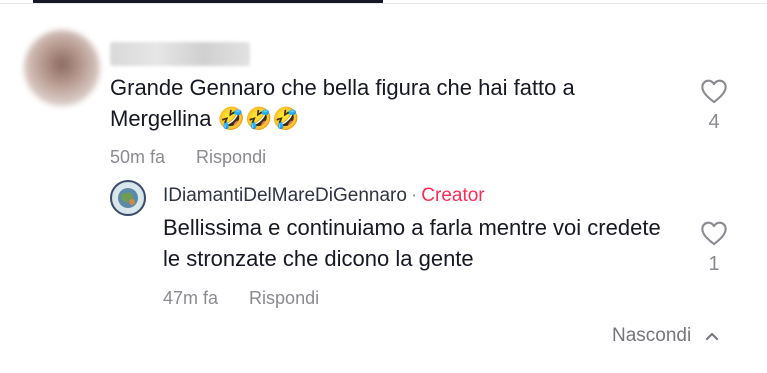 The width and height of the screenshot is (767, 373). Describe the element at coordinates (284, 298) in the screenshot. I see `reply-reply-button: Rispondi` at that location.